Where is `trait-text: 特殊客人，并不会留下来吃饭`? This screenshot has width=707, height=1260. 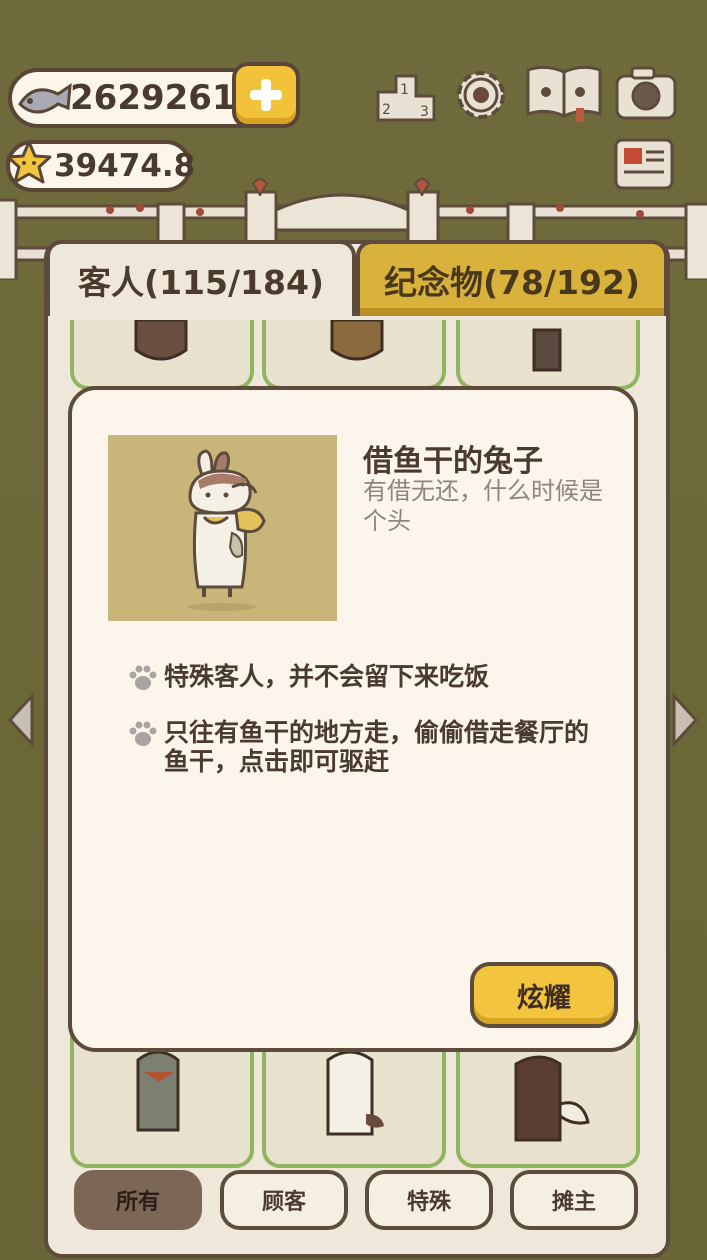 trait-text: 特殊客人，并不会留下来吃饭 is located at coordinates (327, 676).